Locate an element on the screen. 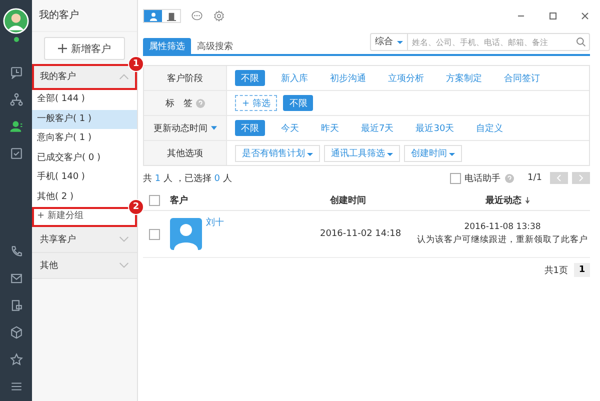 The image size is (600, 401). filter-tab: 属性筛选 is located at coordinates (167, 46).